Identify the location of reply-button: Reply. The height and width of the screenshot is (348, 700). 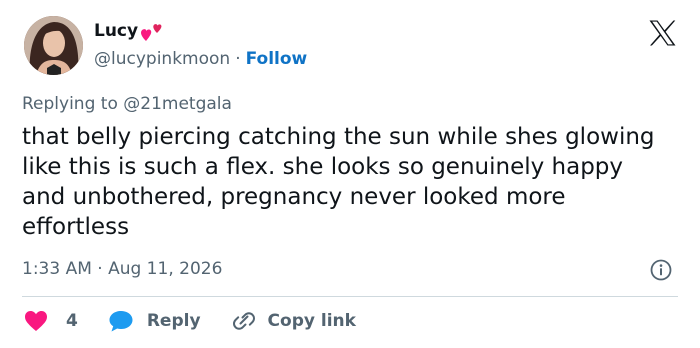
(154, 321).